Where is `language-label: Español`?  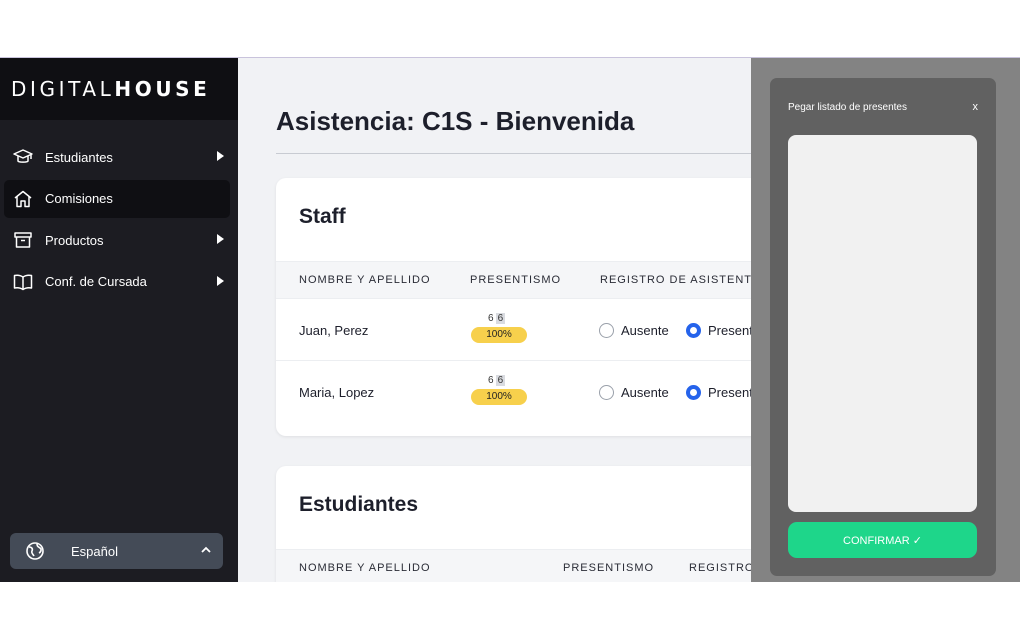
language-label: Español is located at coordinates (94, 551).